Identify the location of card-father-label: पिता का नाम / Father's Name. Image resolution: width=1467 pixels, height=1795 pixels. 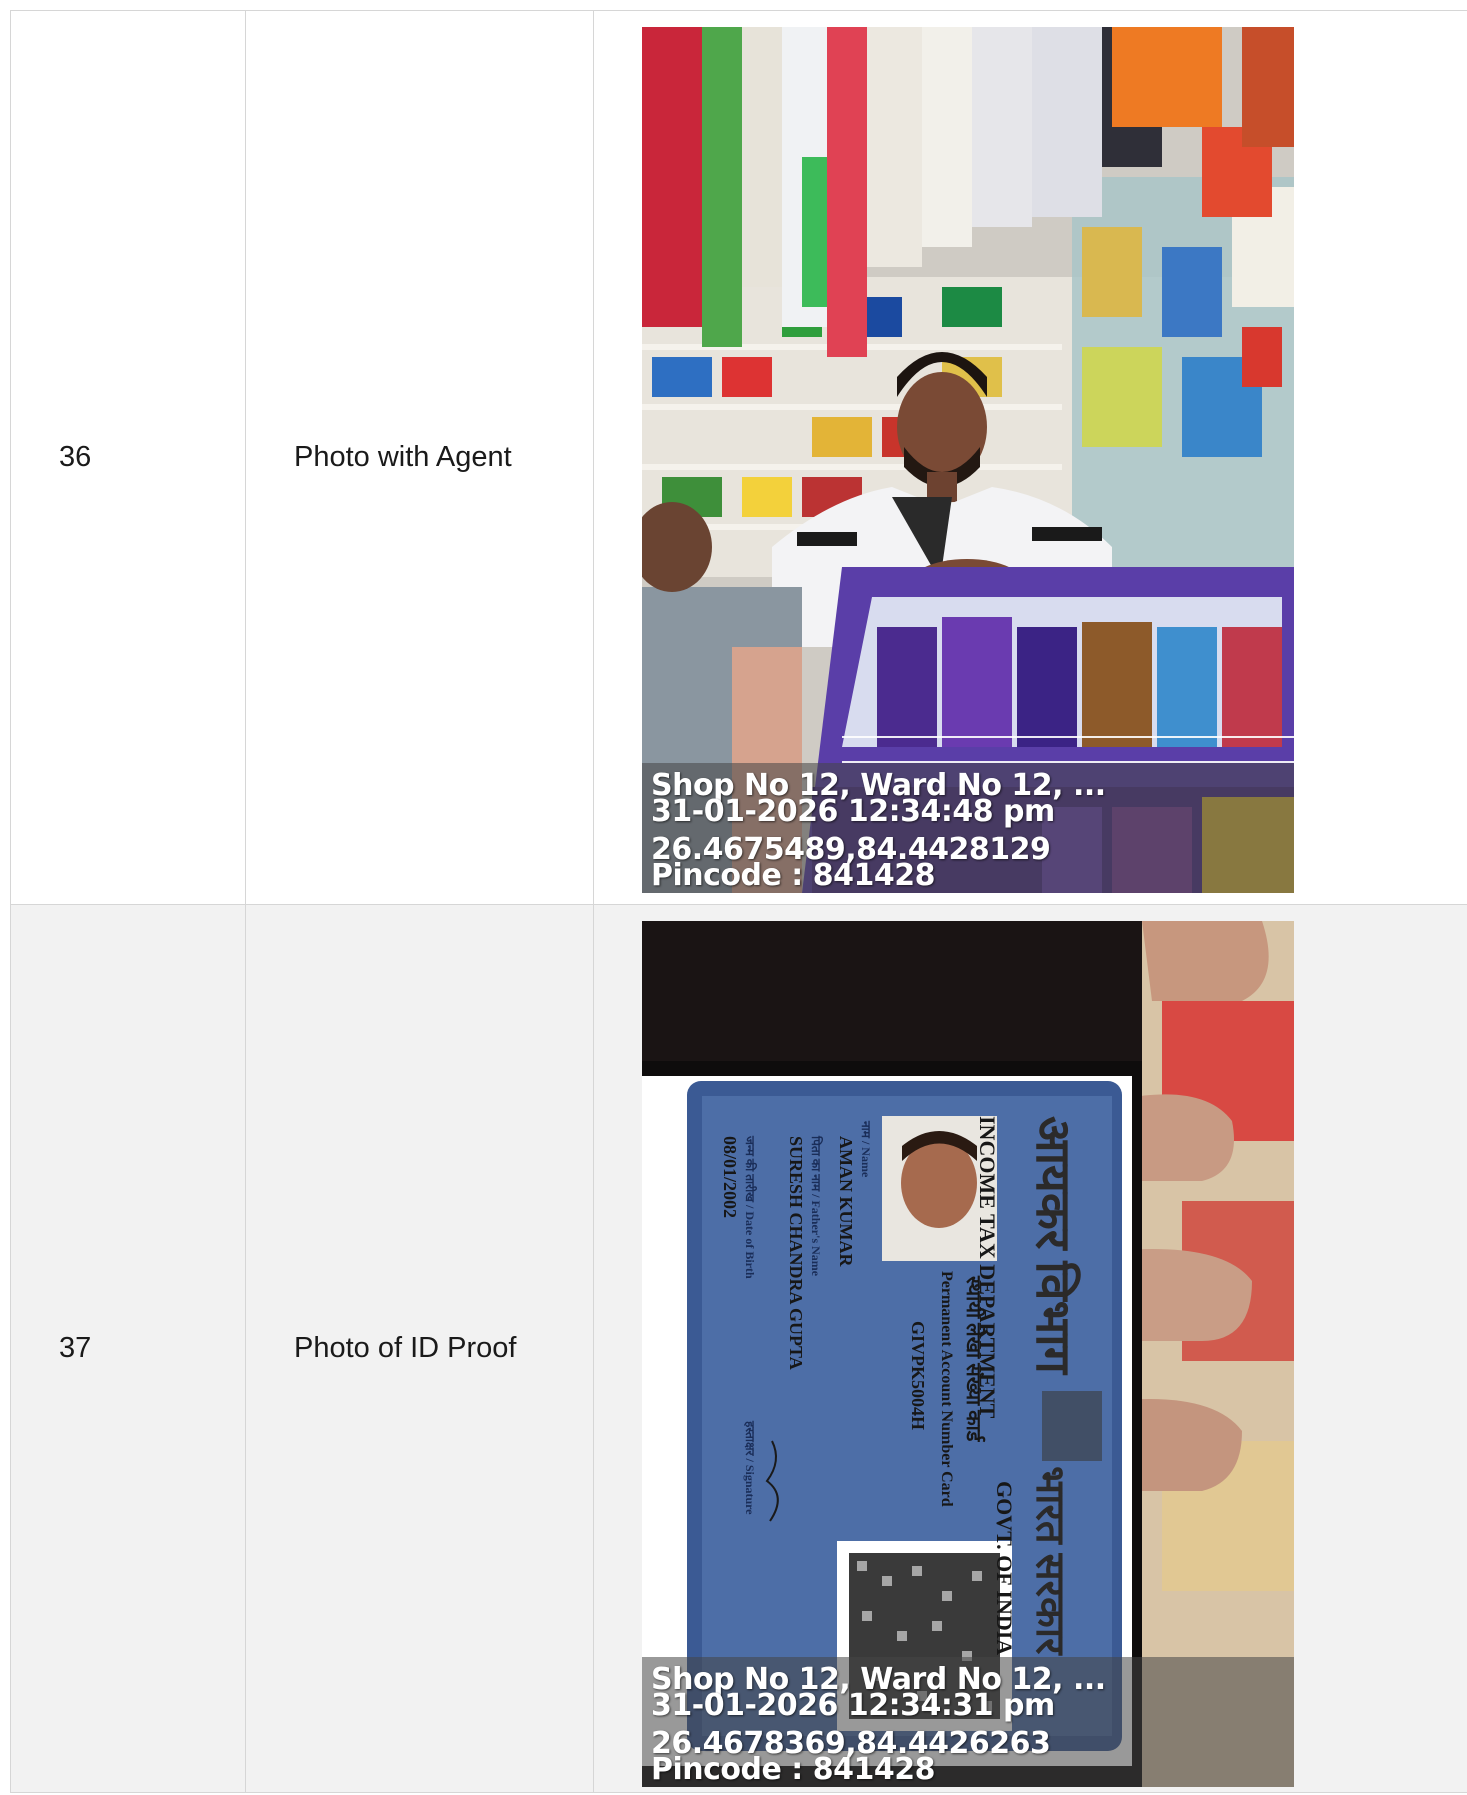
(816, 1206).